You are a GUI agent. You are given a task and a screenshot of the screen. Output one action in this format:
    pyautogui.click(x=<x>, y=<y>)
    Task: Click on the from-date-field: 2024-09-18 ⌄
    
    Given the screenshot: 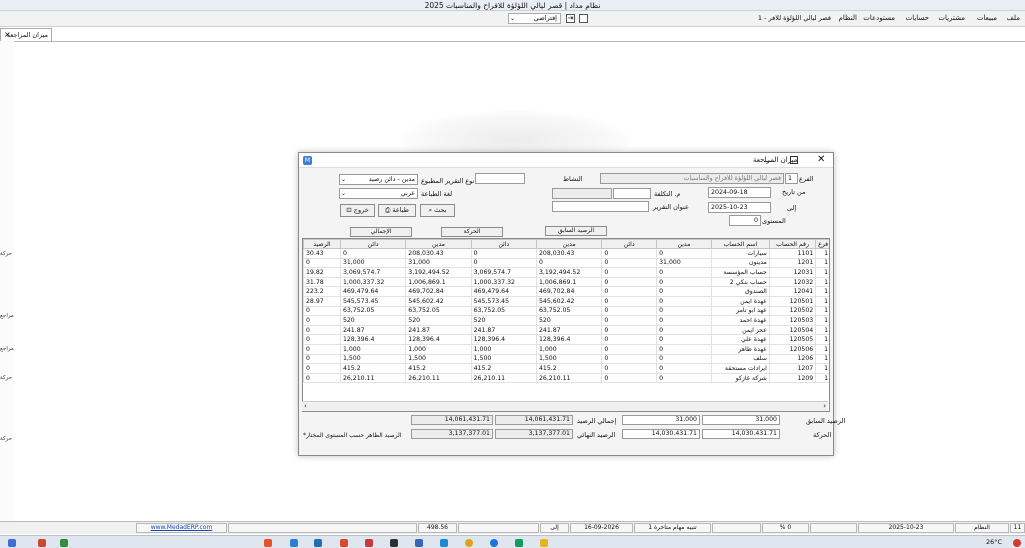 What is the action you would take?
    pyautogui.click(x=739, y=192)
    